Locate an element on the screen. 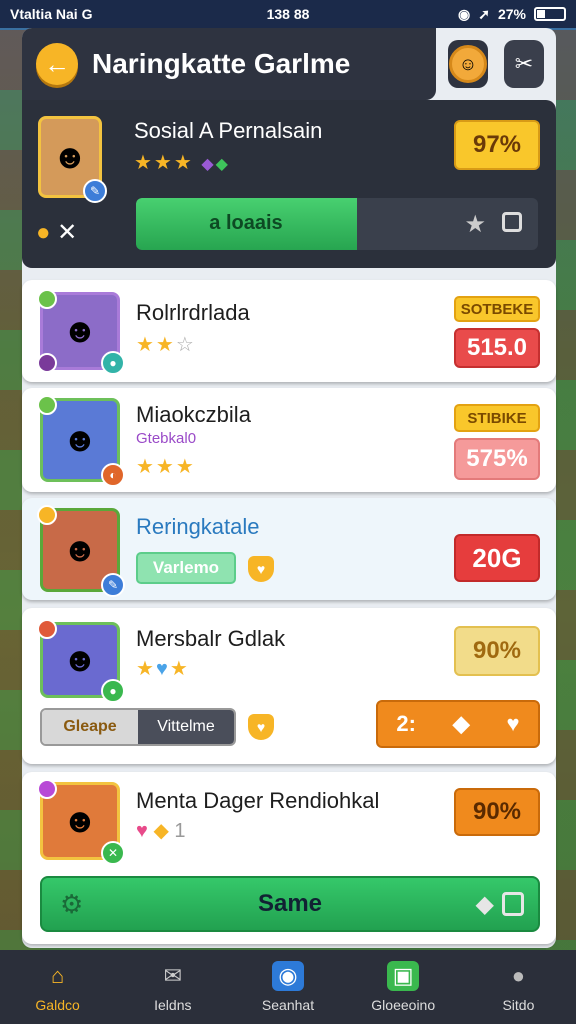 The height and width of the screenshot is (1024, 576). gem-icon: ● ✕ is located at coordinates (57, 232).